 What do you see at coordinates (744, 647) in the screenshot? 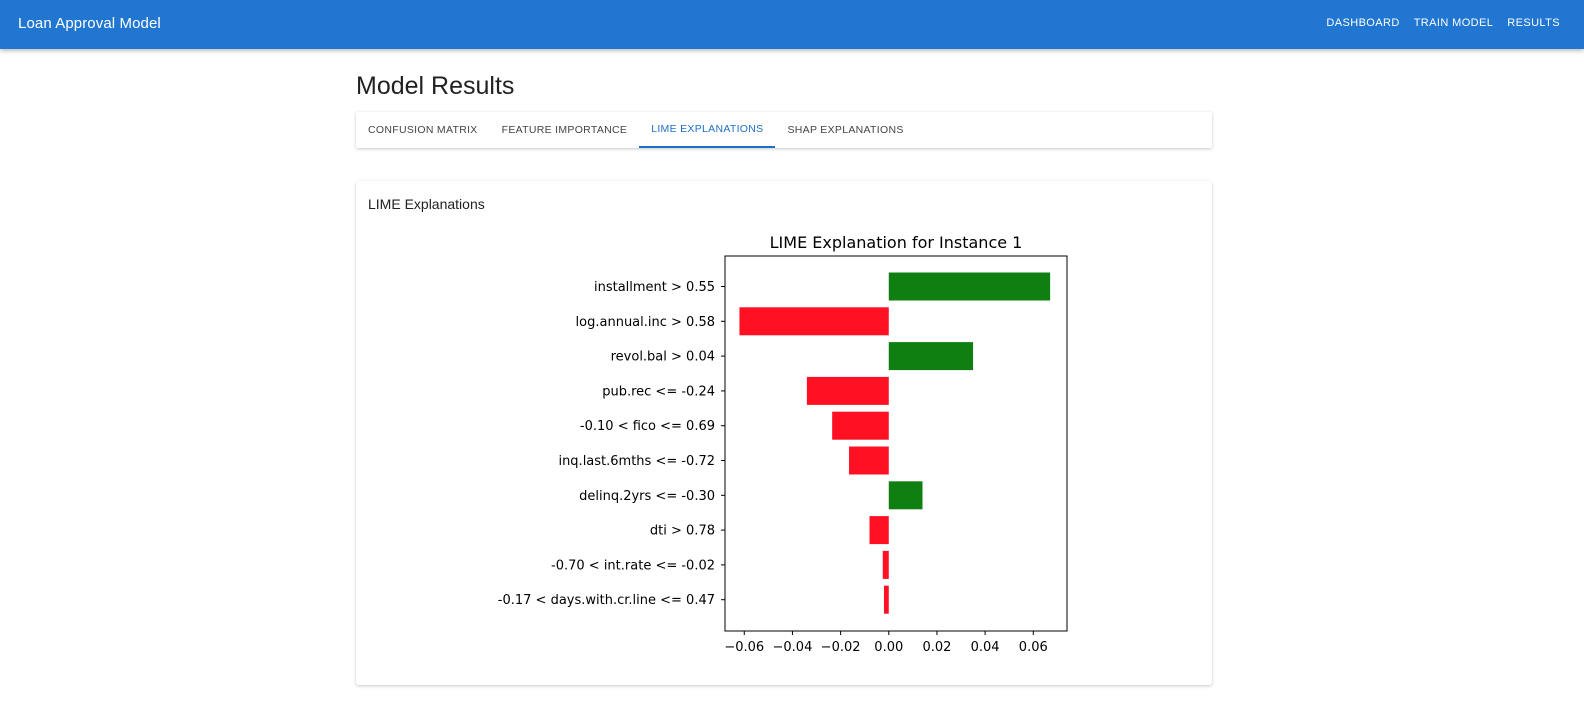
I see `x-tick-label: −0.06` at bounding box center [744, 647].